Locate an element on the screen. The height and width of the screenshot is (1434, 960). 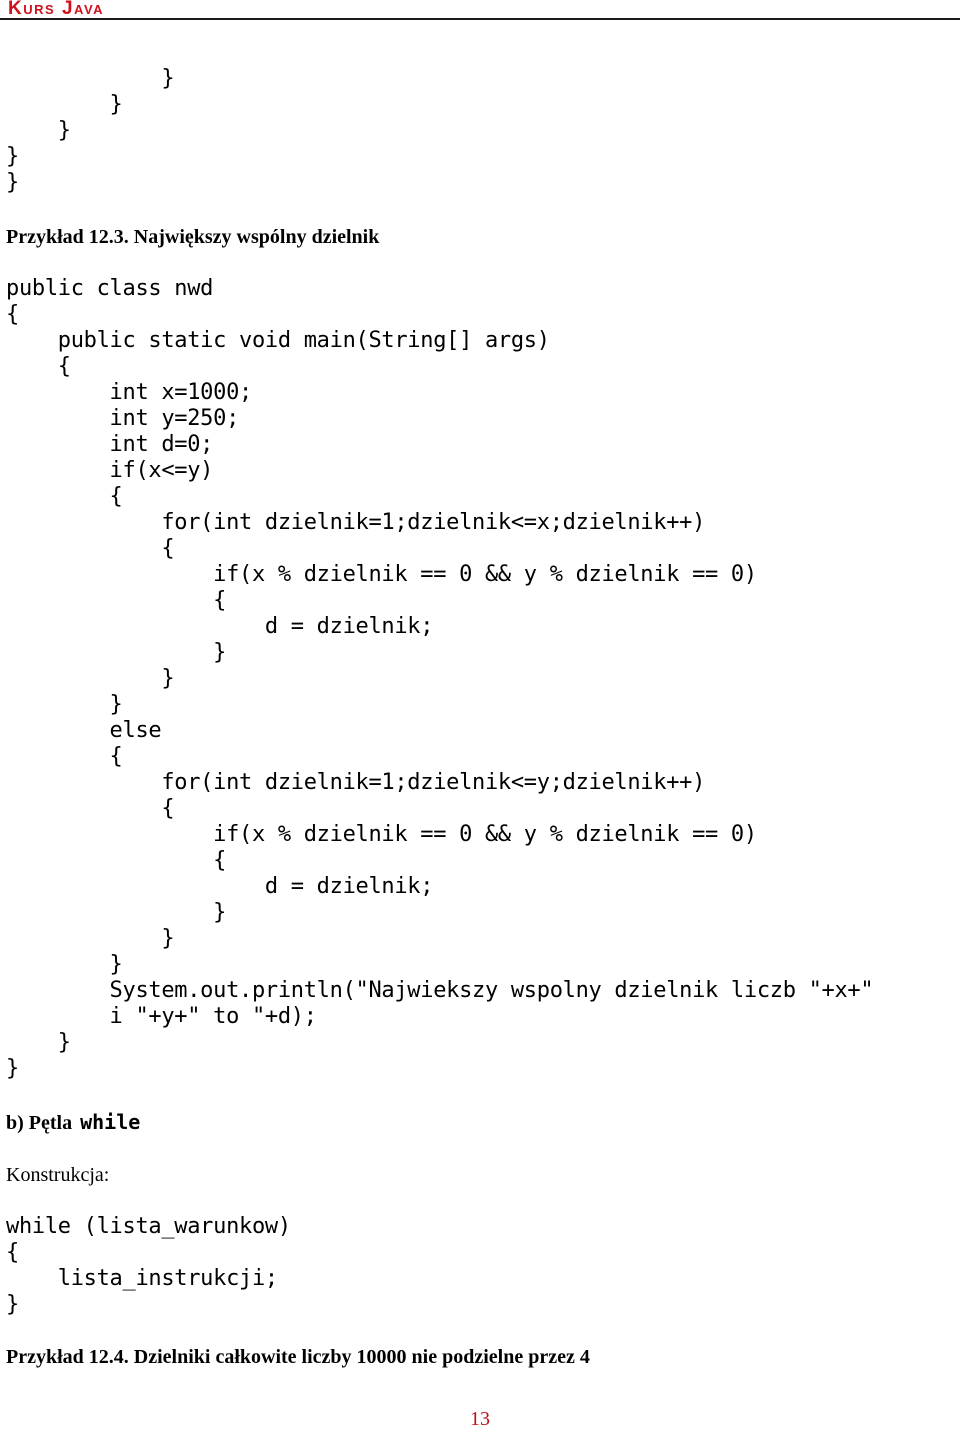
page-number: 13 is located at coordinates (480, 1419).